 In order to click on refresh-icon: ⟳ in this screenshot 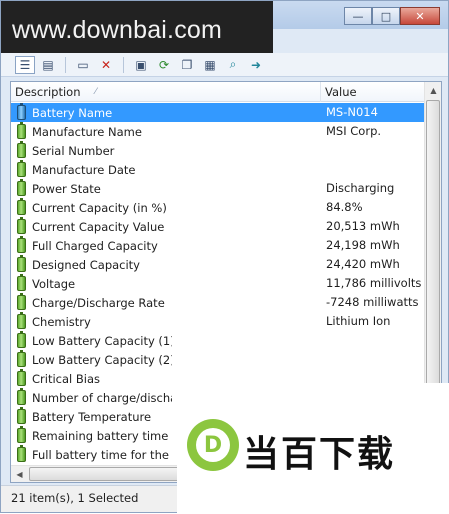, I will do `click(164, 64)`.